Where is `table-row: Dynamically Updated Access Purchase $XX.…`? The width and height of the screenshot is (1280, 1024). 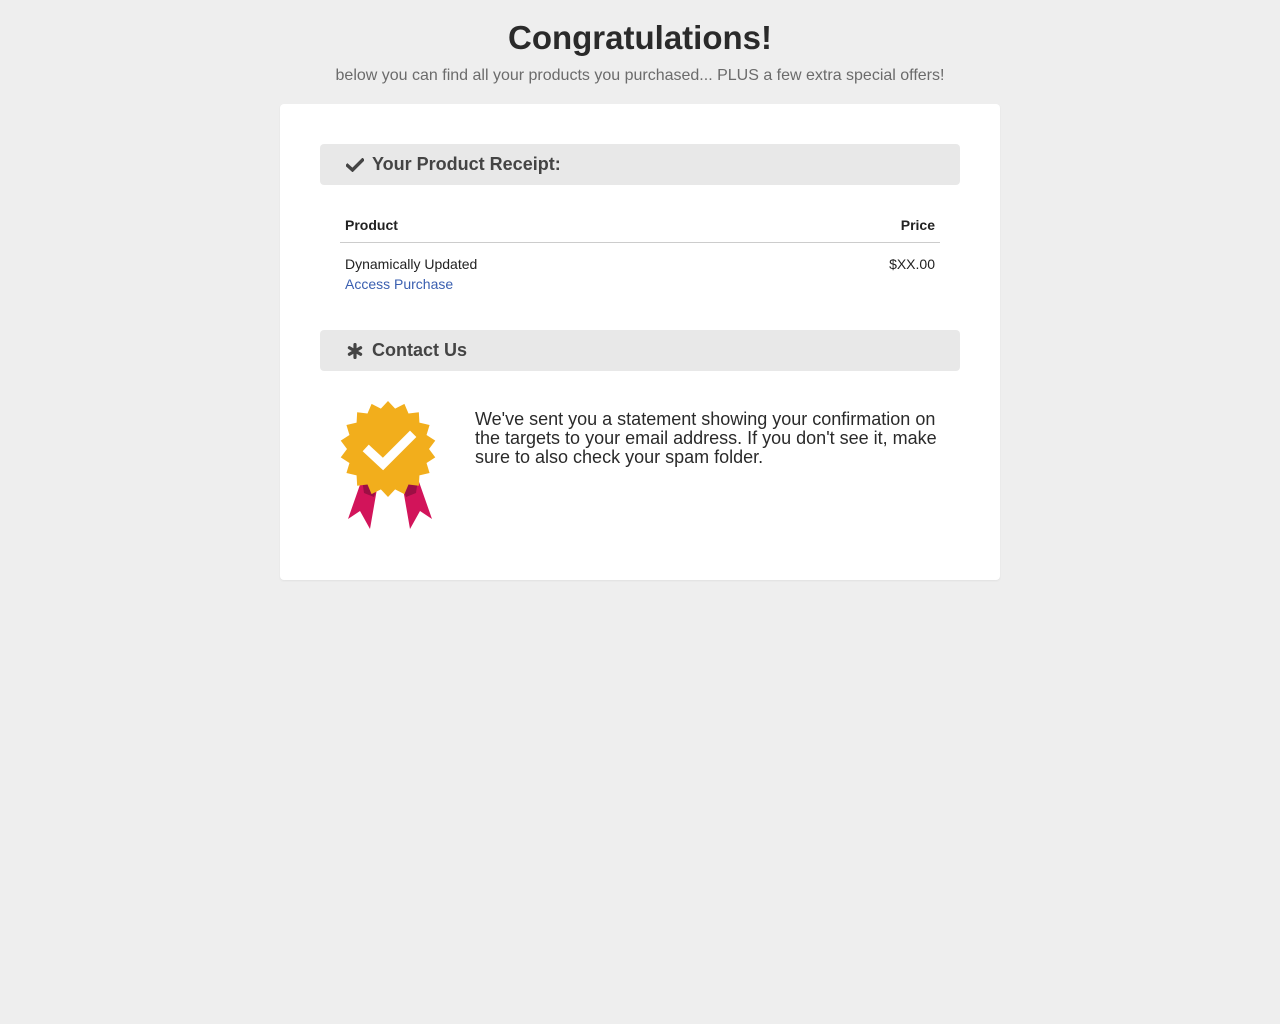
table-row: Dynamically Updated Access Purchase $XX.… is located at coordinates (640, 268).